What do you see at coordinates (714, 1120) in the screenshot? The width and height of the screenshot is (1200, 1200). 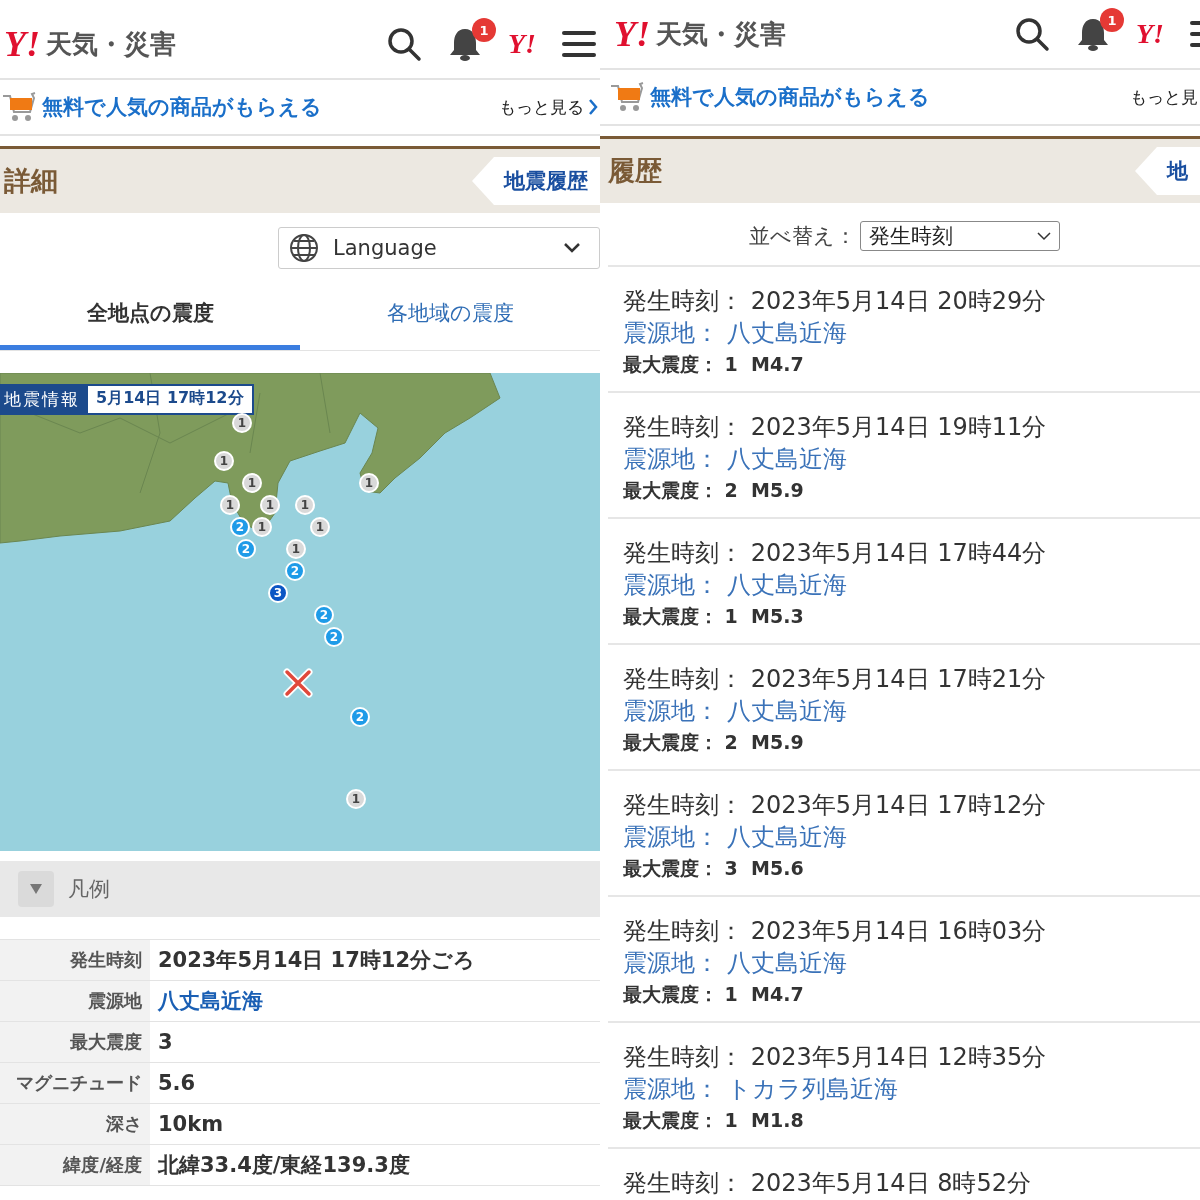 I see `entry-intensity: 最大震度： 1 M1.8` at bounding box center [714, 1120].